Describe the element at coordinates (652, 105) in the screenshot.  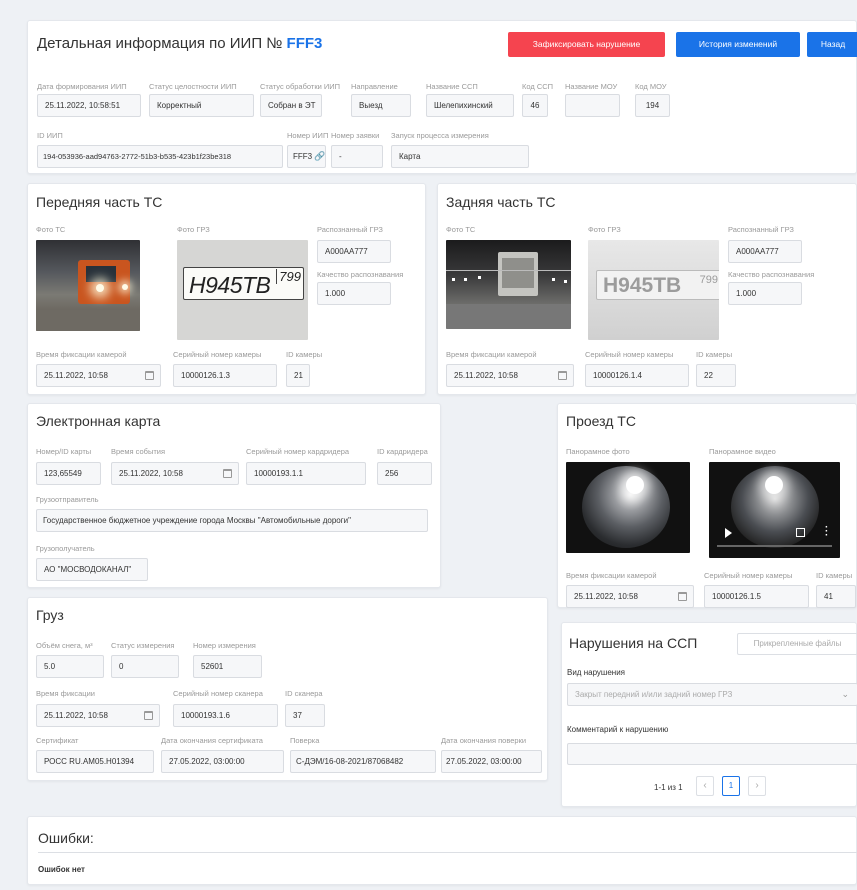
I see `mou-code-field: 194` at that location.